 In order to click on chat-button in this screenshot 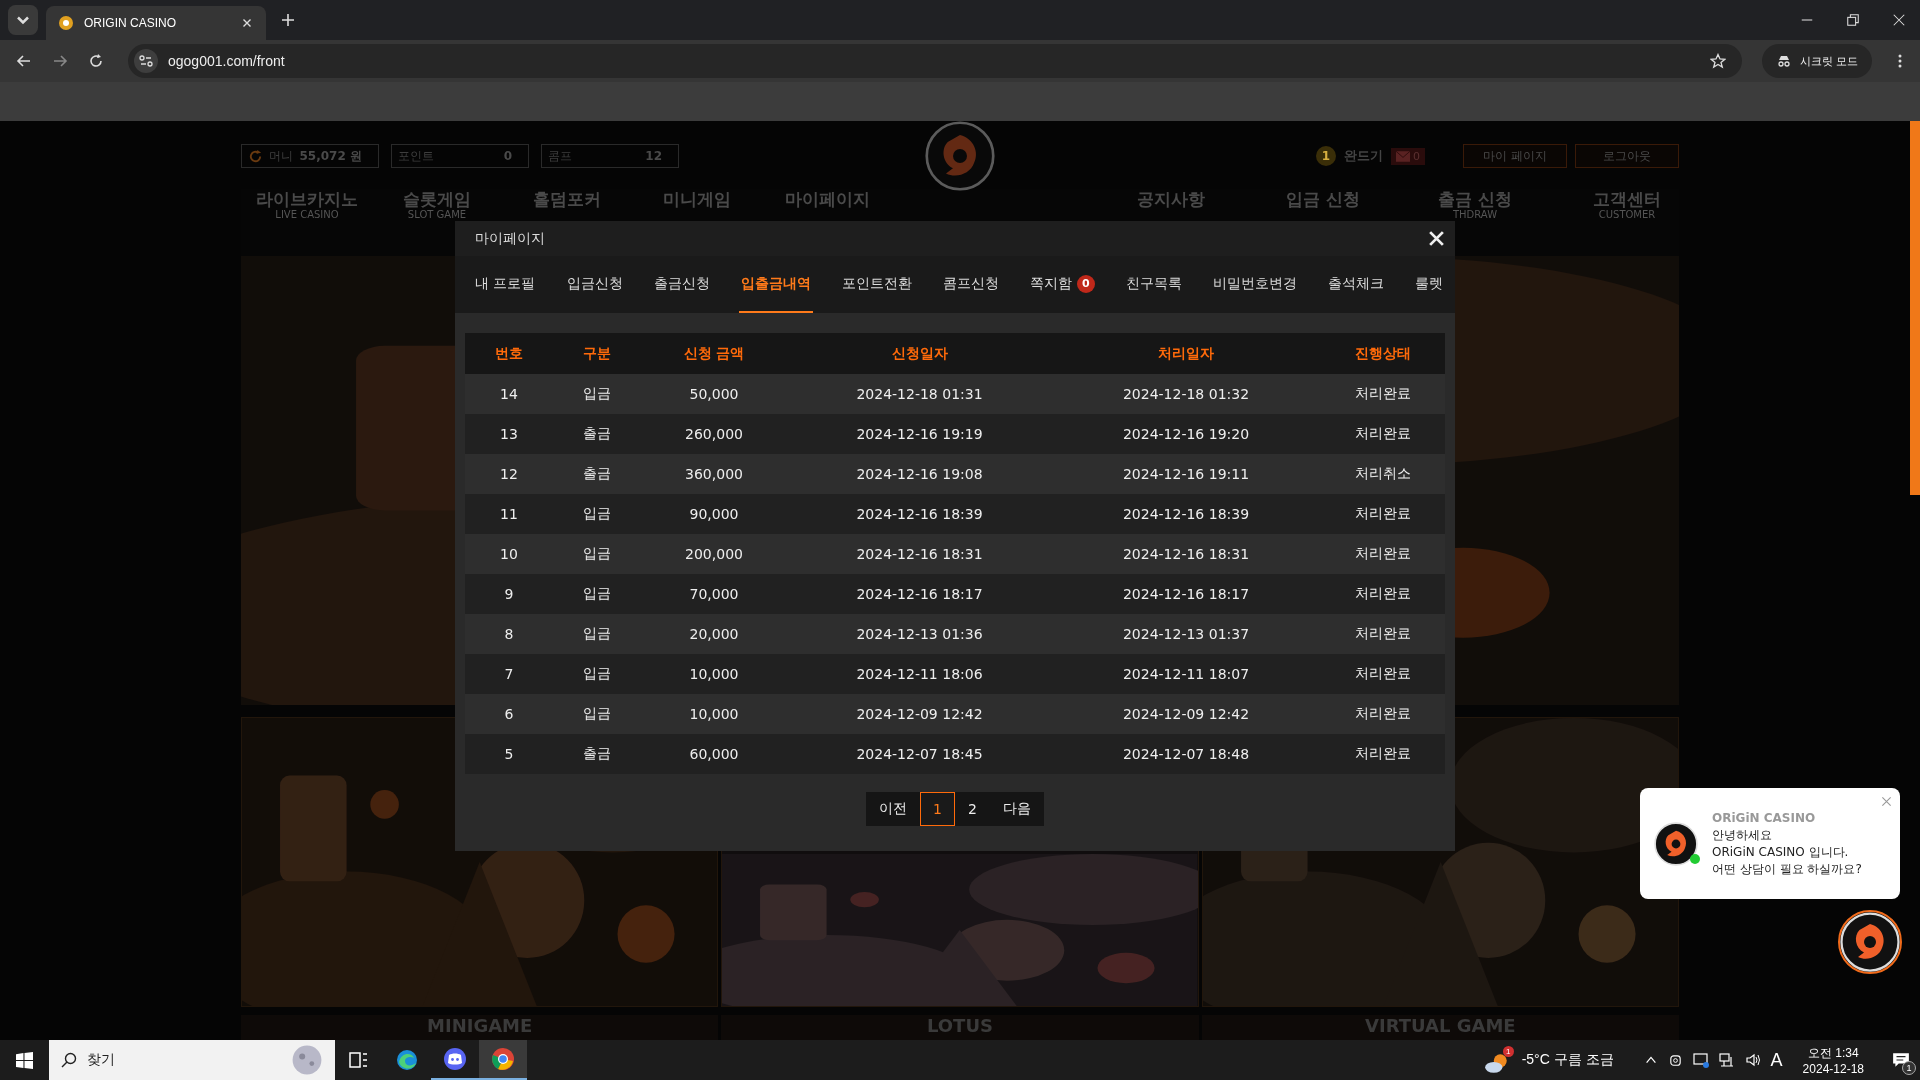, I will do `click(1870, 942)`.